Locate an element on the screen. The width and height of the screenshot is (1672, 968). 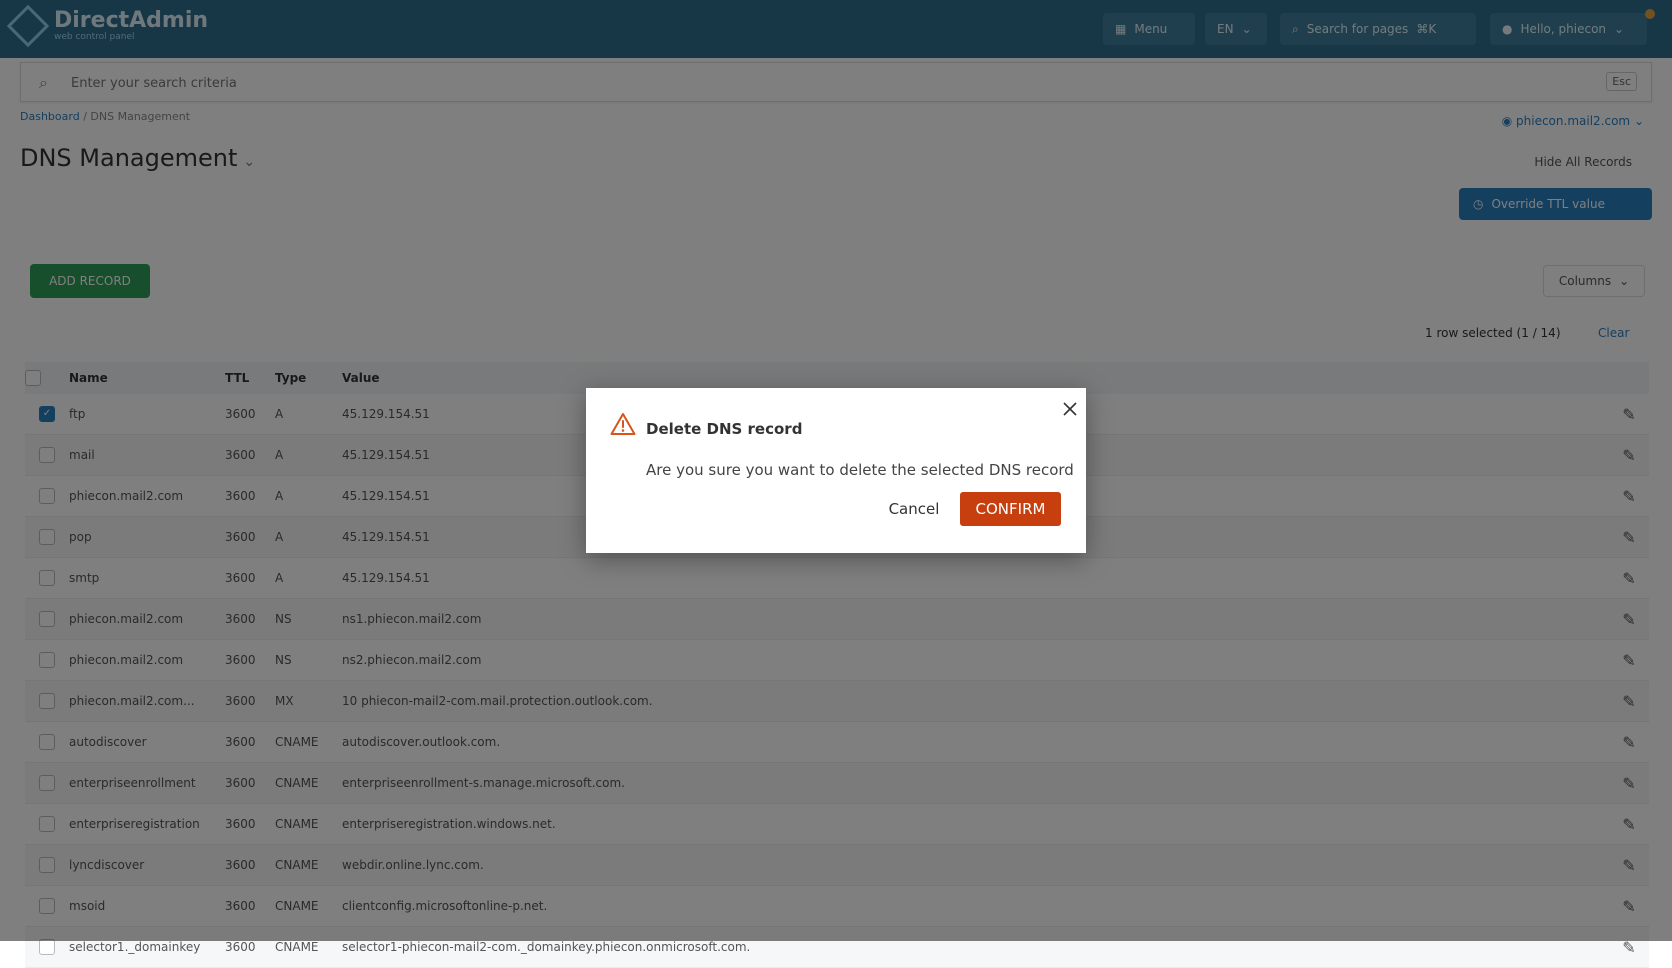
cancel-button: Cancel is located at coordinates (914, 509).